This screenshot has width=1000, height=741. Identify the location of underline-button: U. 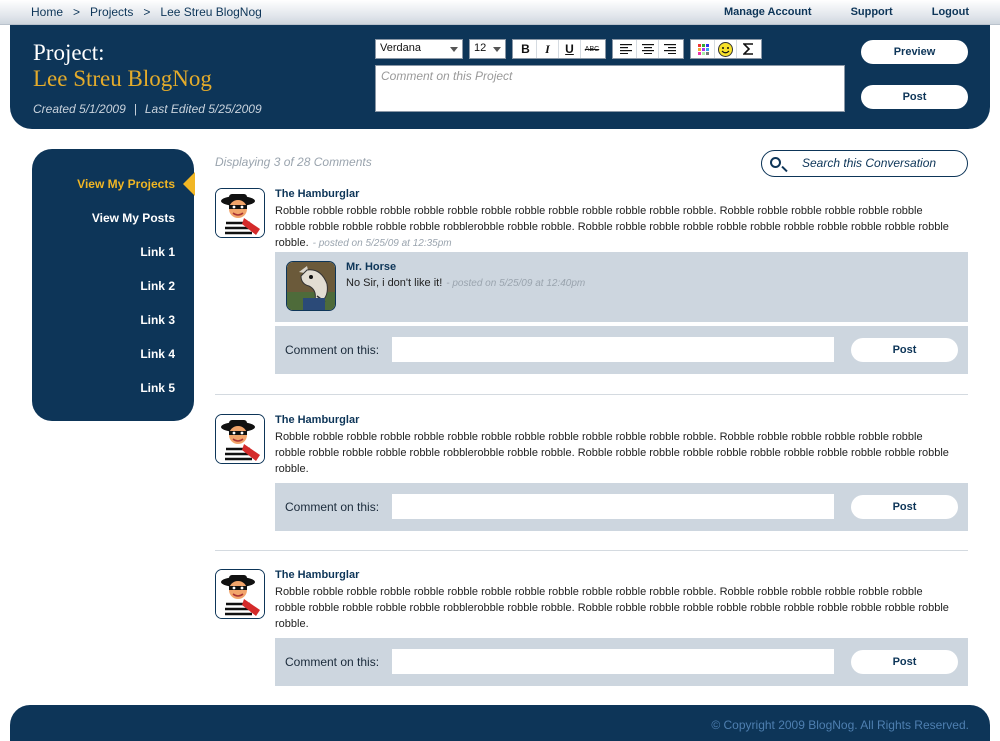
(570, 49).